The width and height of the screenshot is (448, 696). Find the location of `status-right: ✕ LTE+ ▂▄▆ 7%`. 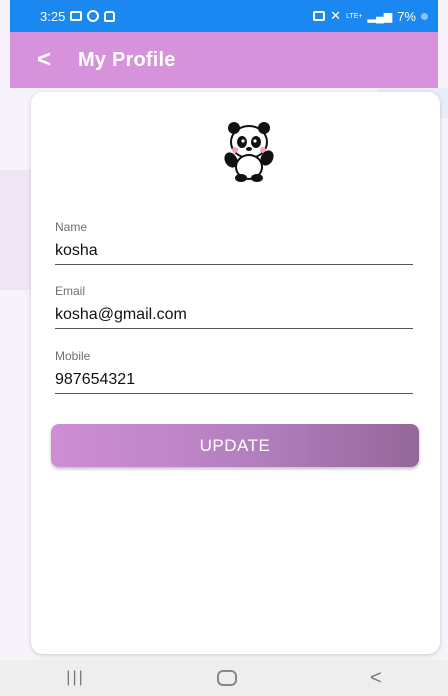

status-right: ✕ LTE+ ▂▄▆ 7% is located at coordinates (370, 16).